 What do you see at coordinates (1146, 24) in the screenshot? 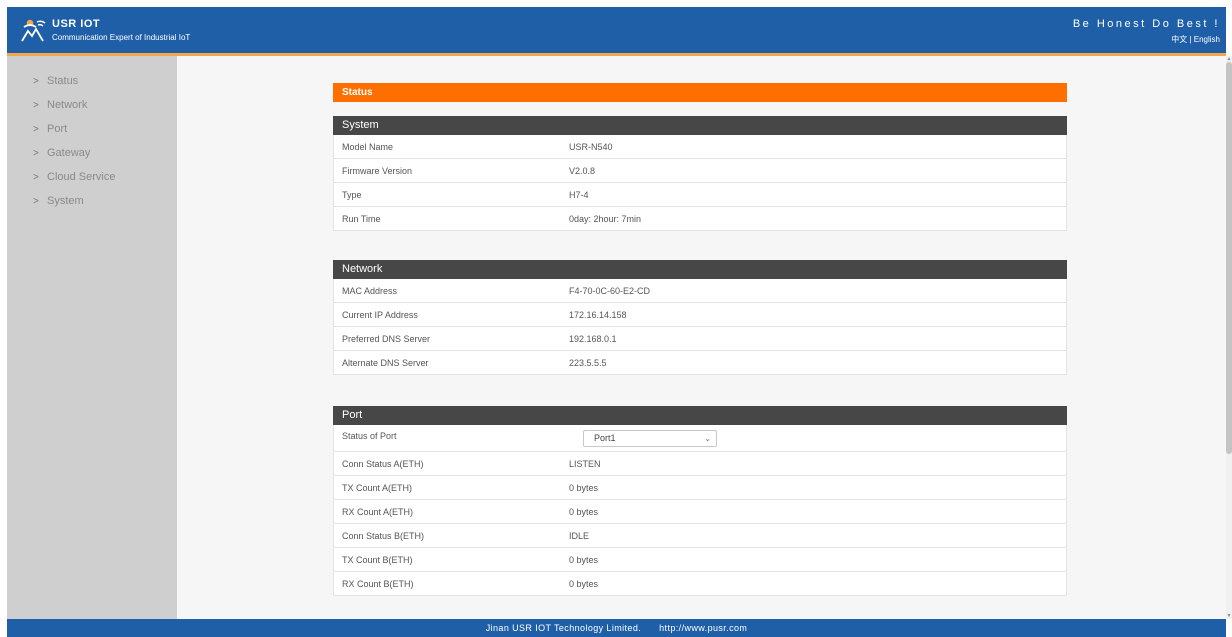
I see `motto: Be Honest Do Best !` at bounding box center [1146, 24].